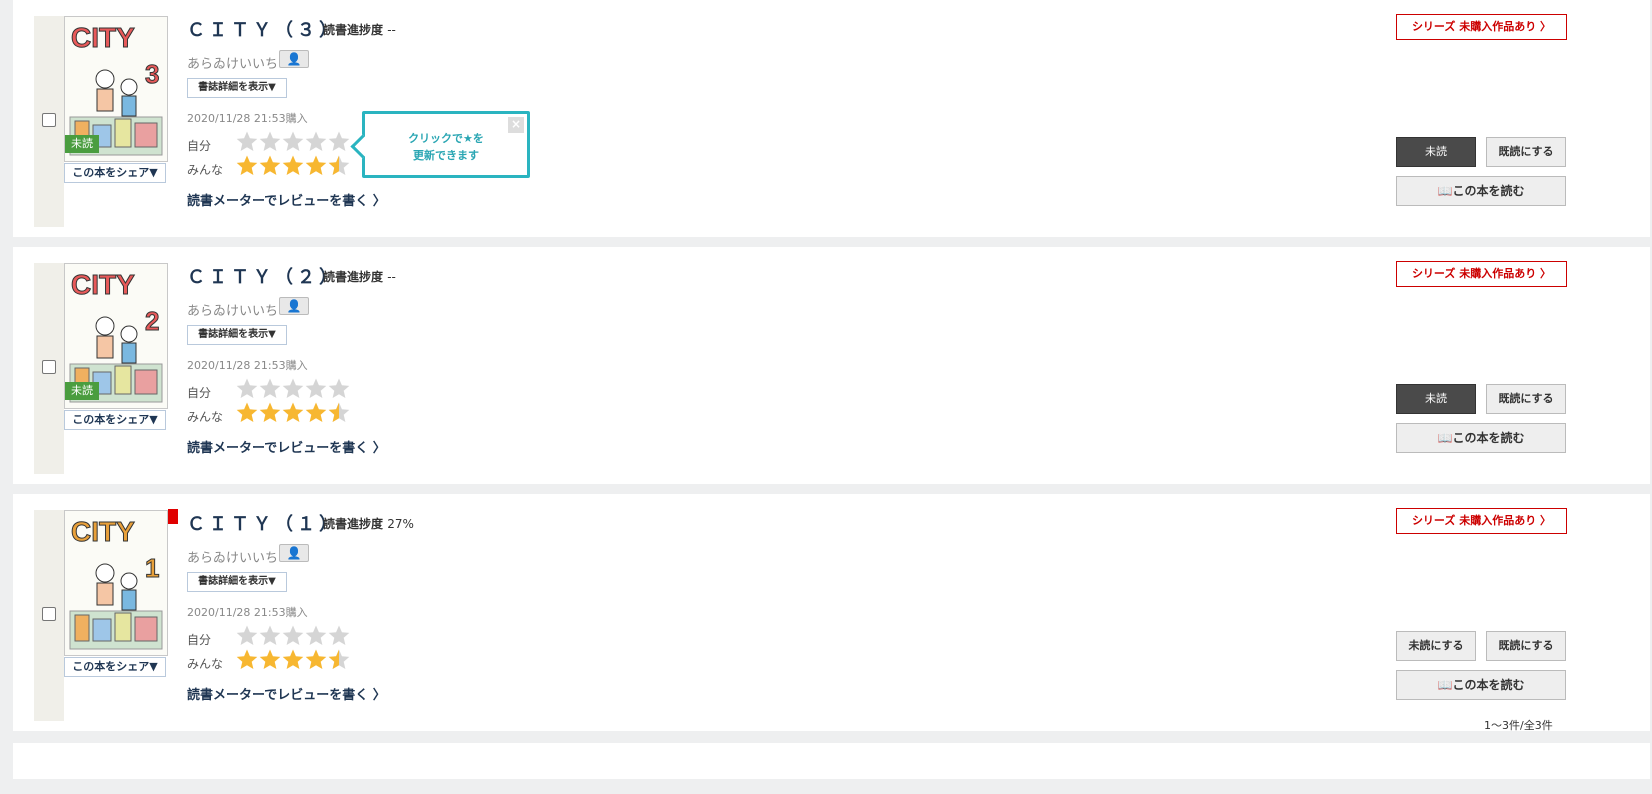 This screenshot has width=1652, height=794. I want to click on book-title: ＣＩＴＹ（１）, so click(264, 523).